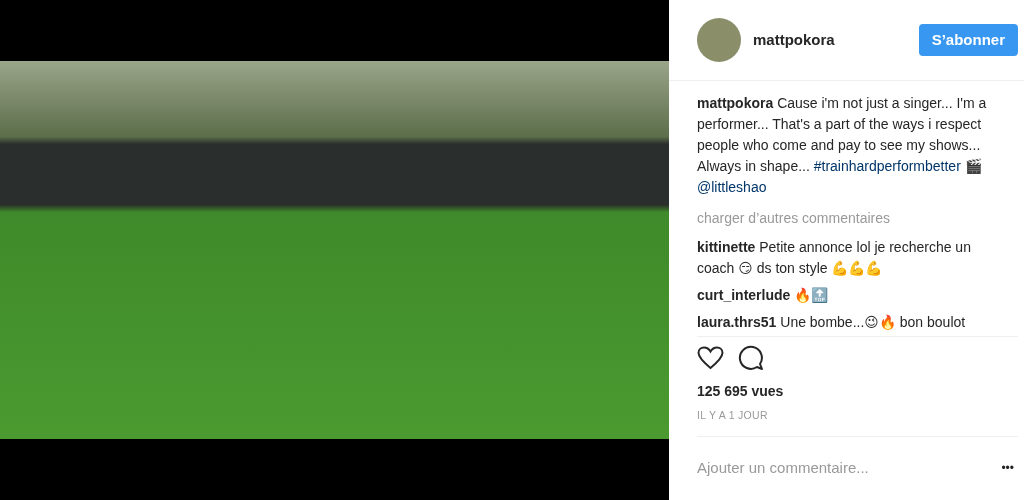 This screenshot has width=1024, height=500. What do you see at coordinates (832, 322) in the screenshot?
I see `comment: laura.thrs51 Une bombe...😉🔥 bon boulot` at bounding box center [832, 322].